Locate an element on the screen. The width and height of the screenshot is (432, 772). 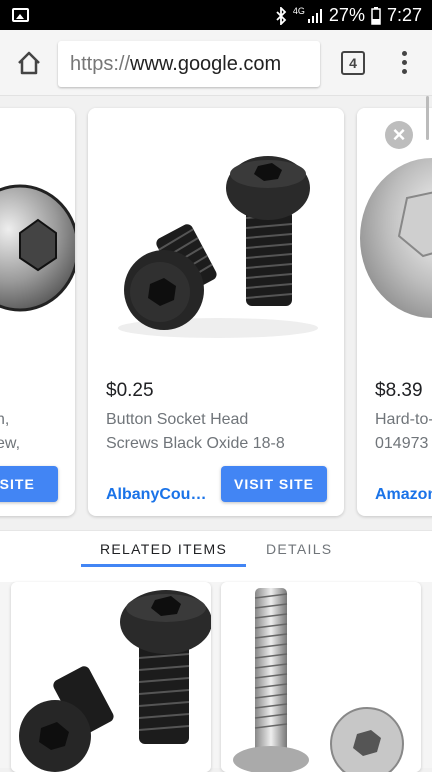
url-scheme: https:// is located at coordinates (100, 64).